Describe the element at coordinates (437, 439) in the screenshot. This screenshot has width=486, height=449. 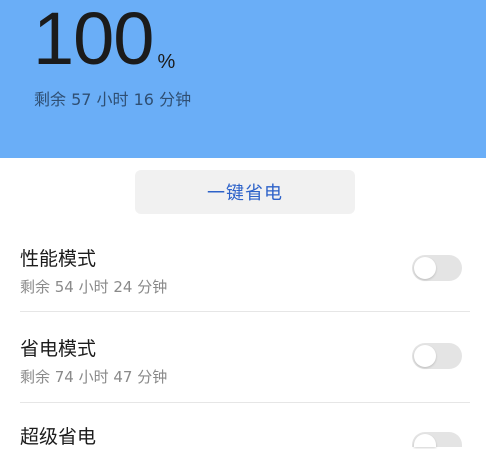
I see `super-power-saving-toggle` at that location.